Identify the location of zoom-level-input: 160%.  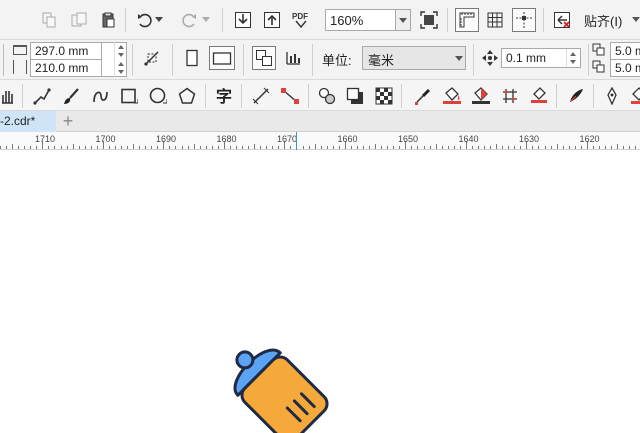
(361, 20).